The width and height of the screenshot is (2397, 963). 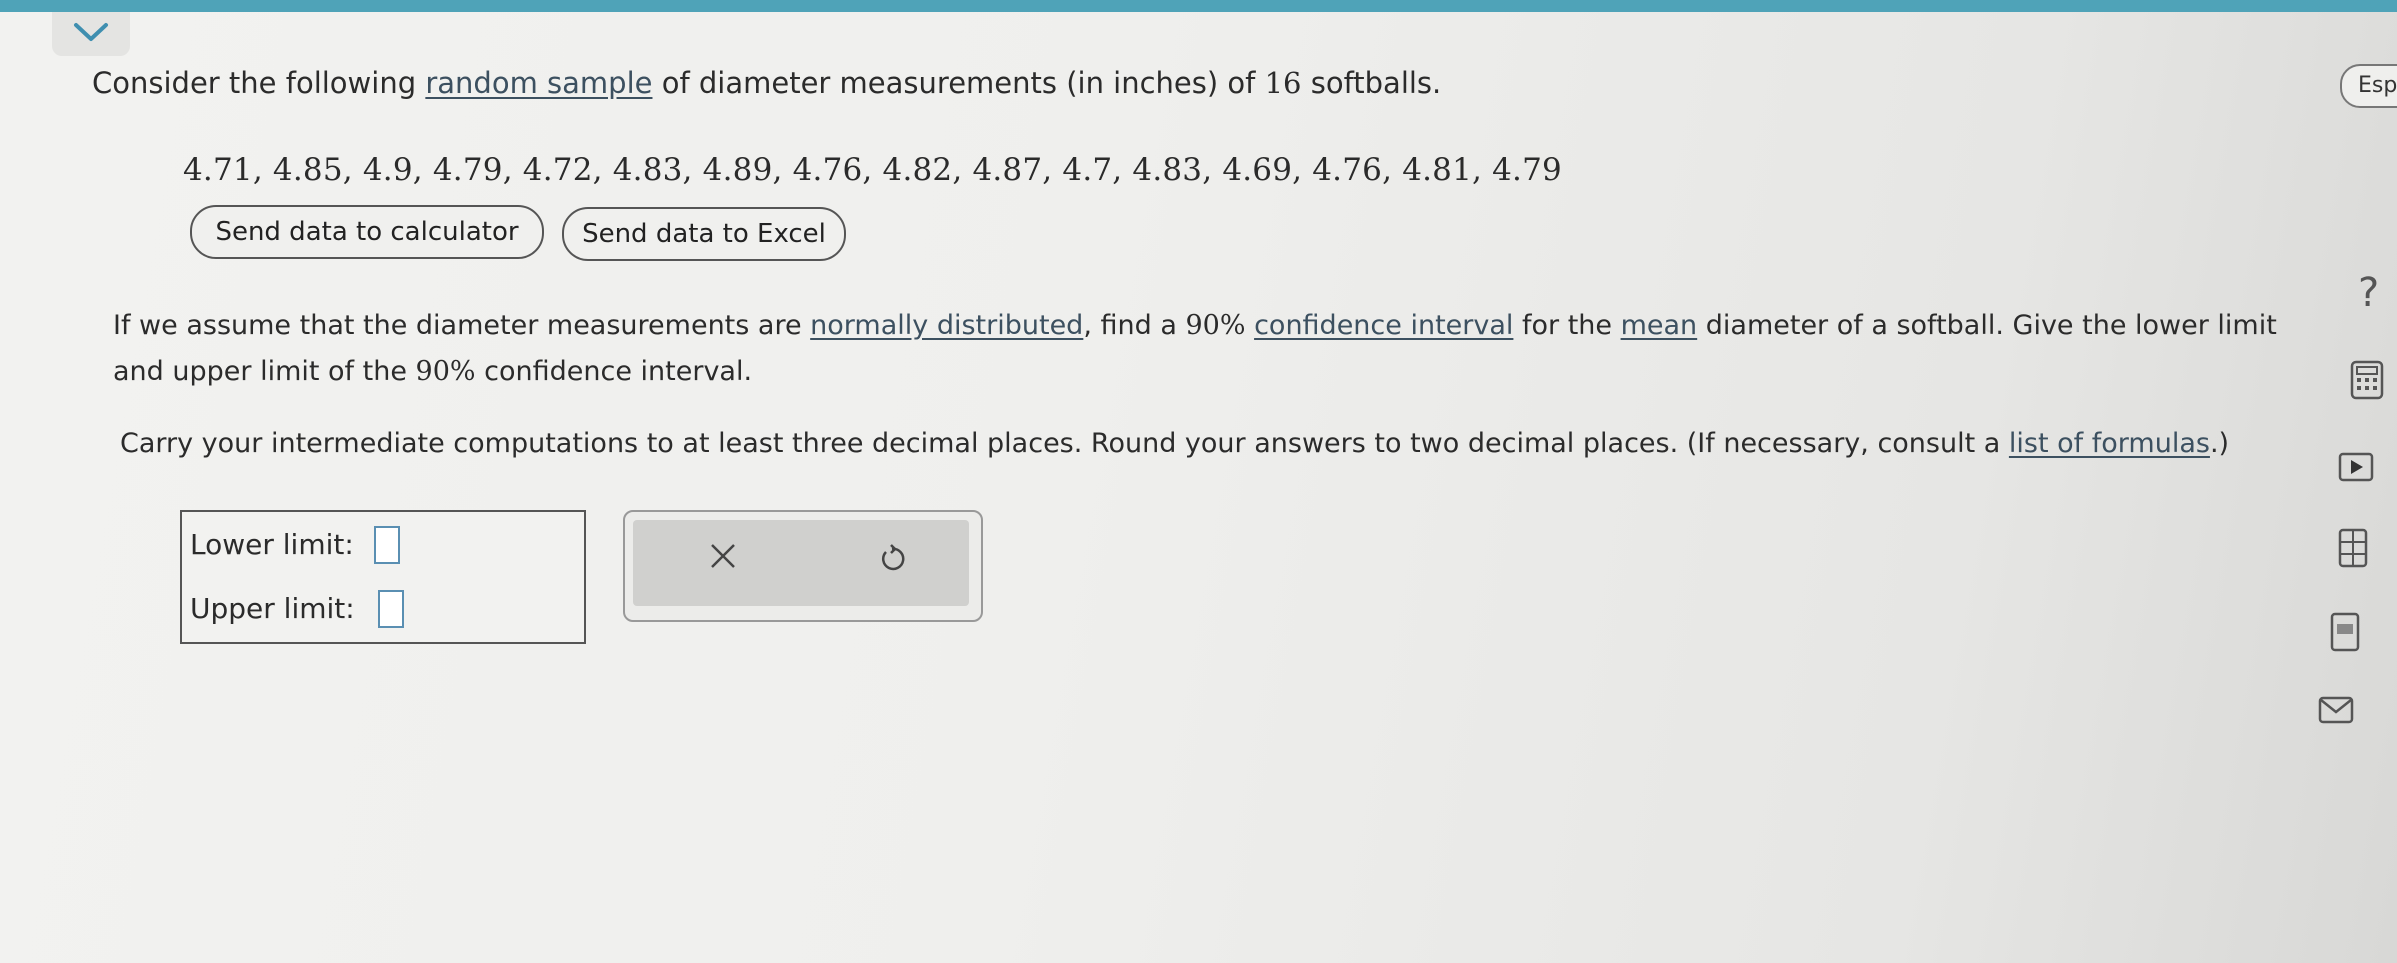 What do you see at coordinates (1371, 83) in the screenshot?
I see `intro-text-end: softballs.` at bounding box center [1371, 83].